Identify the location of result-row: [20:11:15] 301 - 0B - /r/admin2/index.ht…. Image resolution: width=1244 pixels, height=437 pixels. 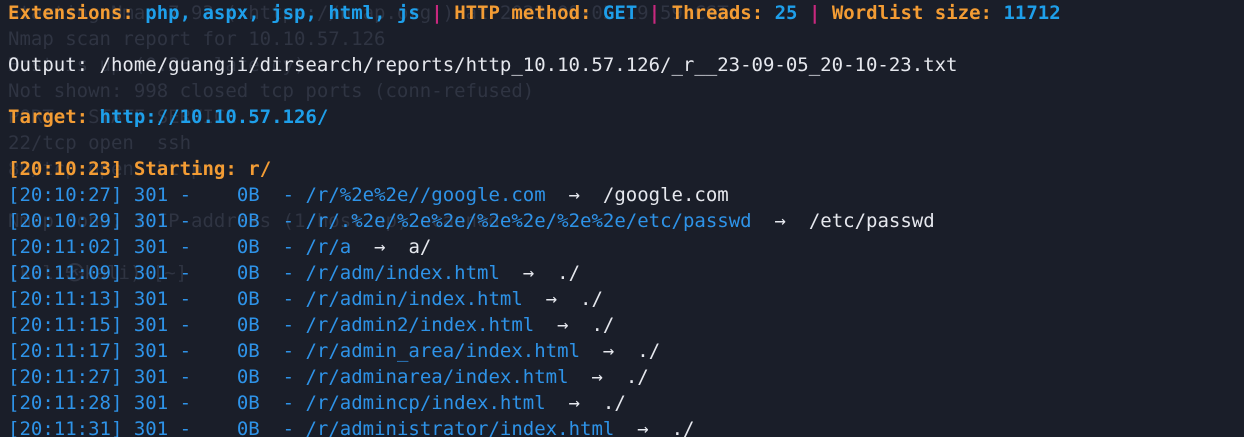
(311, 325).